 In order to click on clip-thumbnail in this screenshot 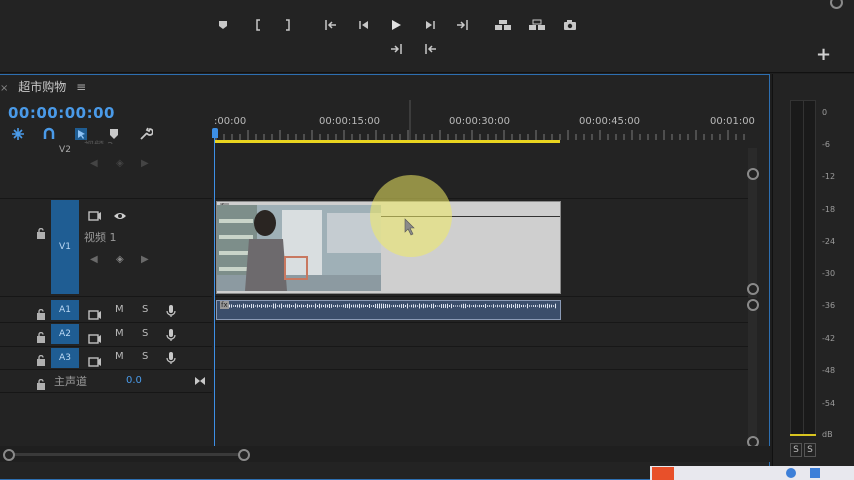, I will do `click(299, 248)`.